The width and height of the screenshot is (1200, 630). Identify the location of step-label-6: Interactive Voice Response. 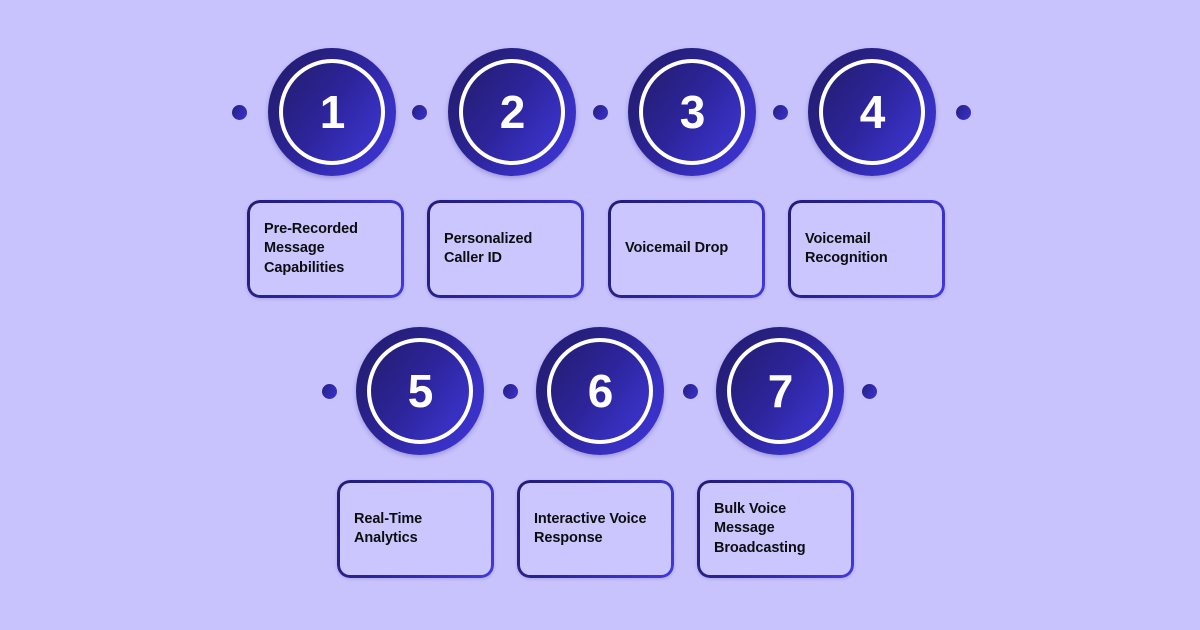
(590, 528).